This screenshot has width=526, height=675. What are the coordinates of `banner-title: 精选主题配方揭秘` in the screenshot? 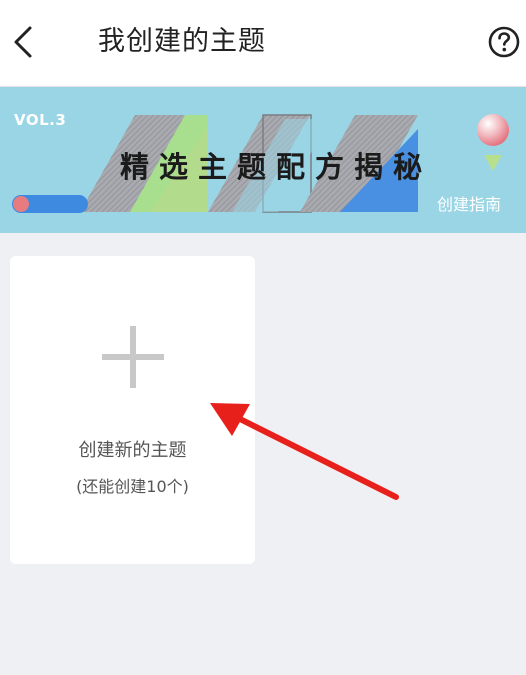 It's located at (276, 167).